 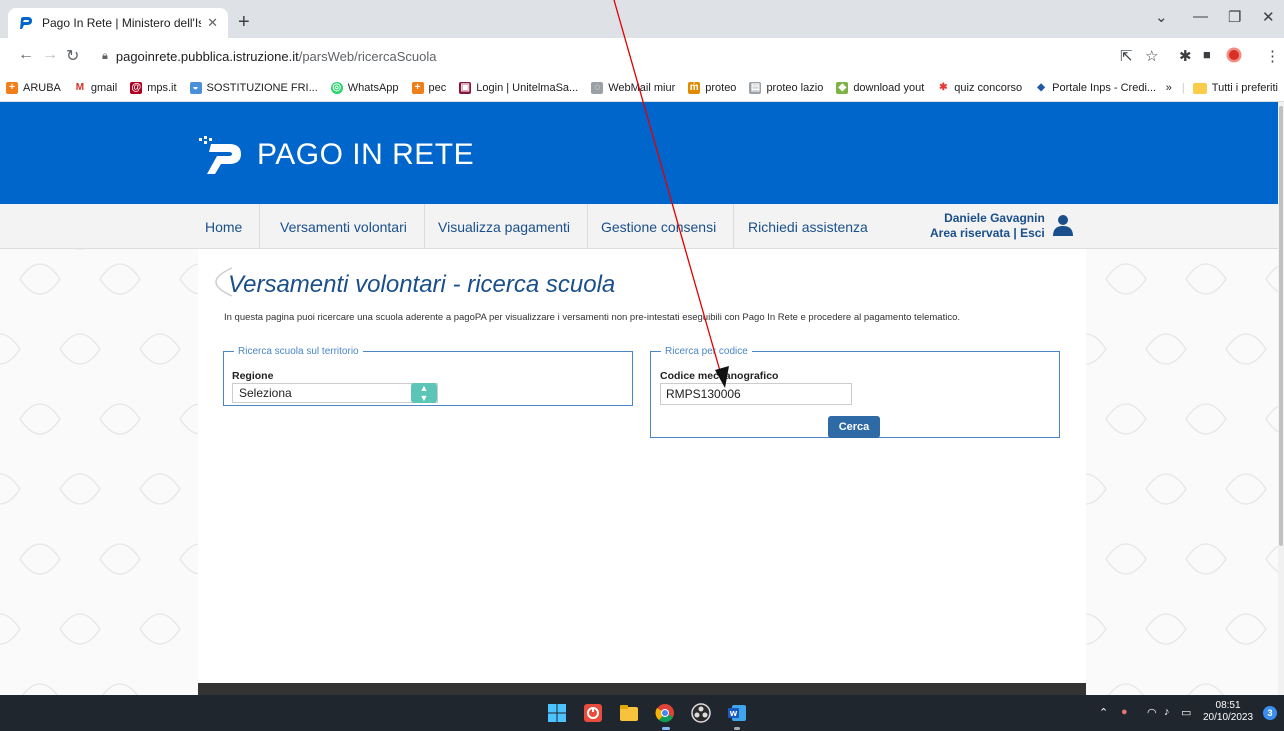 What do you see at coordinates (428, 87) in the screenshot?
I see `bookmark-item: + pec` at bounding box center [428, 87].